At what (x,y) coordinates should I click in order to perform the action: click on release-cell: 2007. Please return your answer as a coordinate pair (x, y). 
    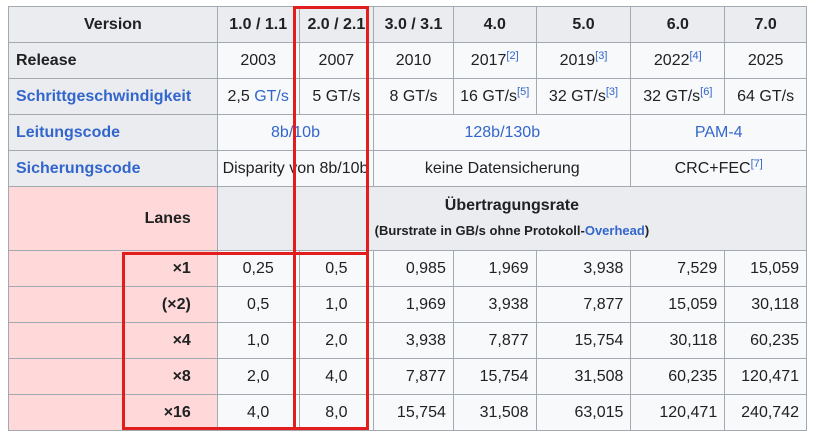
    Looking at the image, I should click on (336, 60).